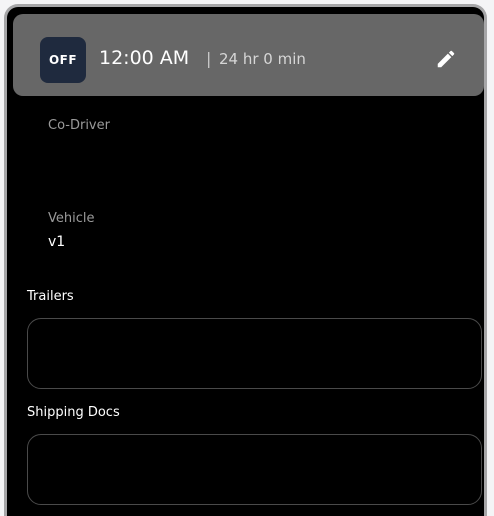 Image resolution: width=494 pixels, height=516 pixels. I want to click on status-duration: 24 hr 0 min, so click(262, 59).